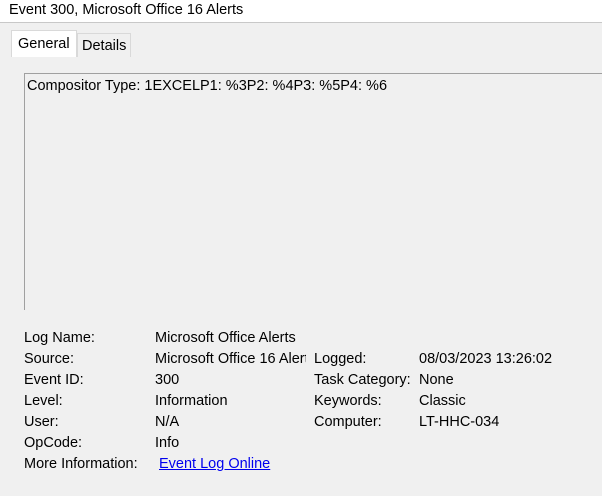  What do you see at coordinates (459, 422) in the screenshot?
I see `computer-value: LT-HHC-034` at bounding box center [459, 422].